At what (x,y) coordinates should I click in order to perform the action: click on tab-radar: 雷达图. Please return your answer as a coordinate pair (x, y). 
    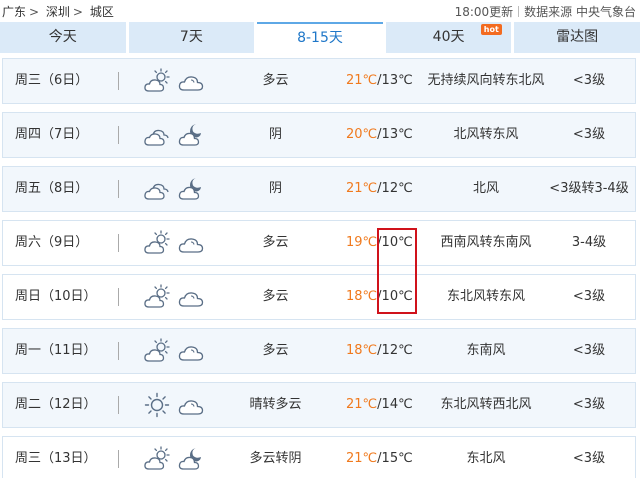
    Looking at the image, I should click on (577, 37).